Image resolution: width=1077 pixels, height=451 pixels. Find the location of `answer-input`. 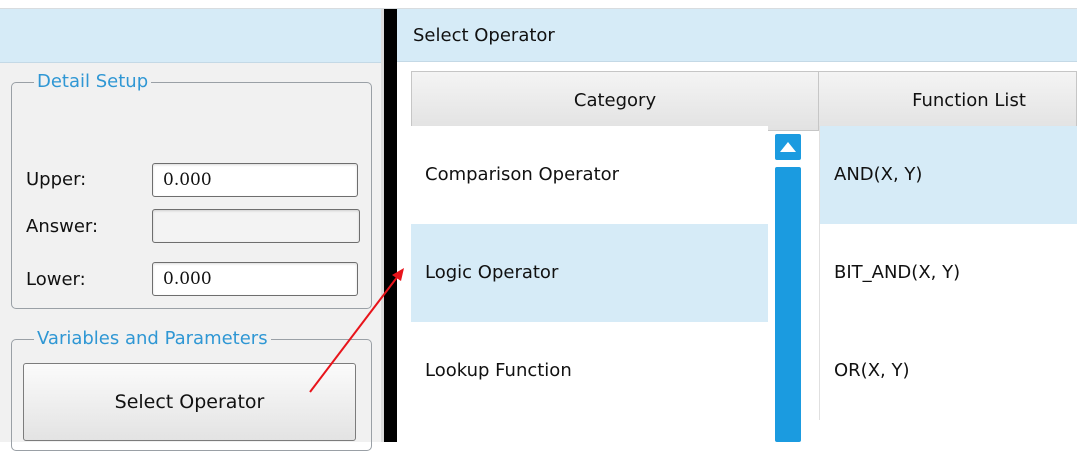

answer-input is located at coordinates (256, 226).